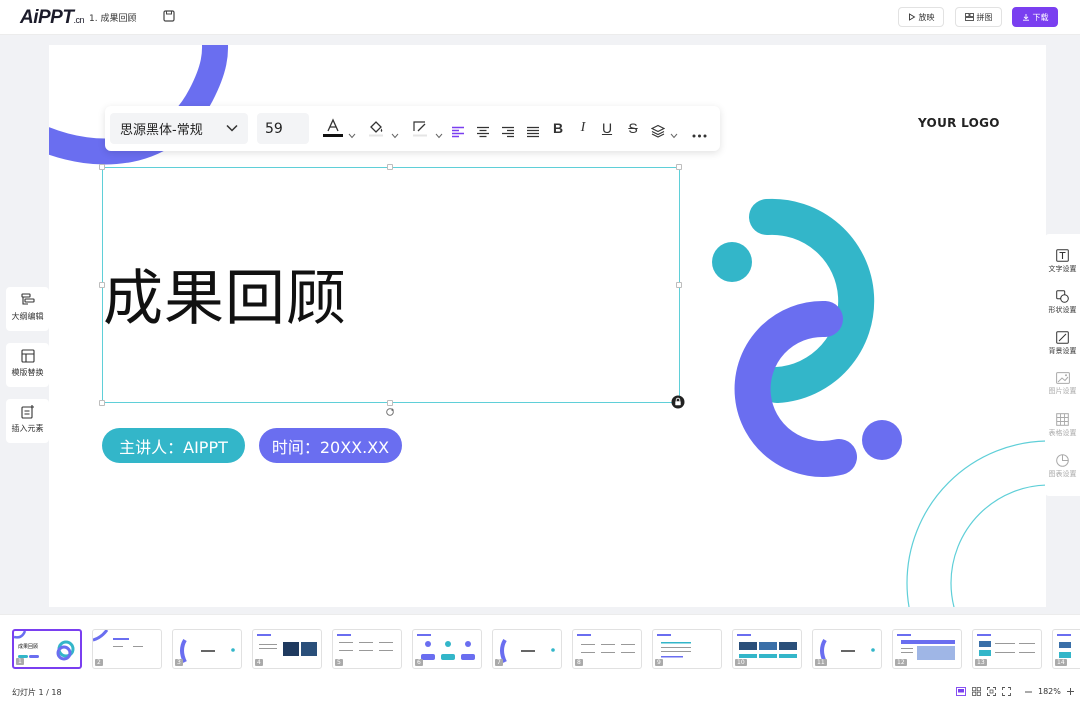 This screenshot has width=1080, height=726. I want to click on slide-thumbnail: 6, so click(447, 649).